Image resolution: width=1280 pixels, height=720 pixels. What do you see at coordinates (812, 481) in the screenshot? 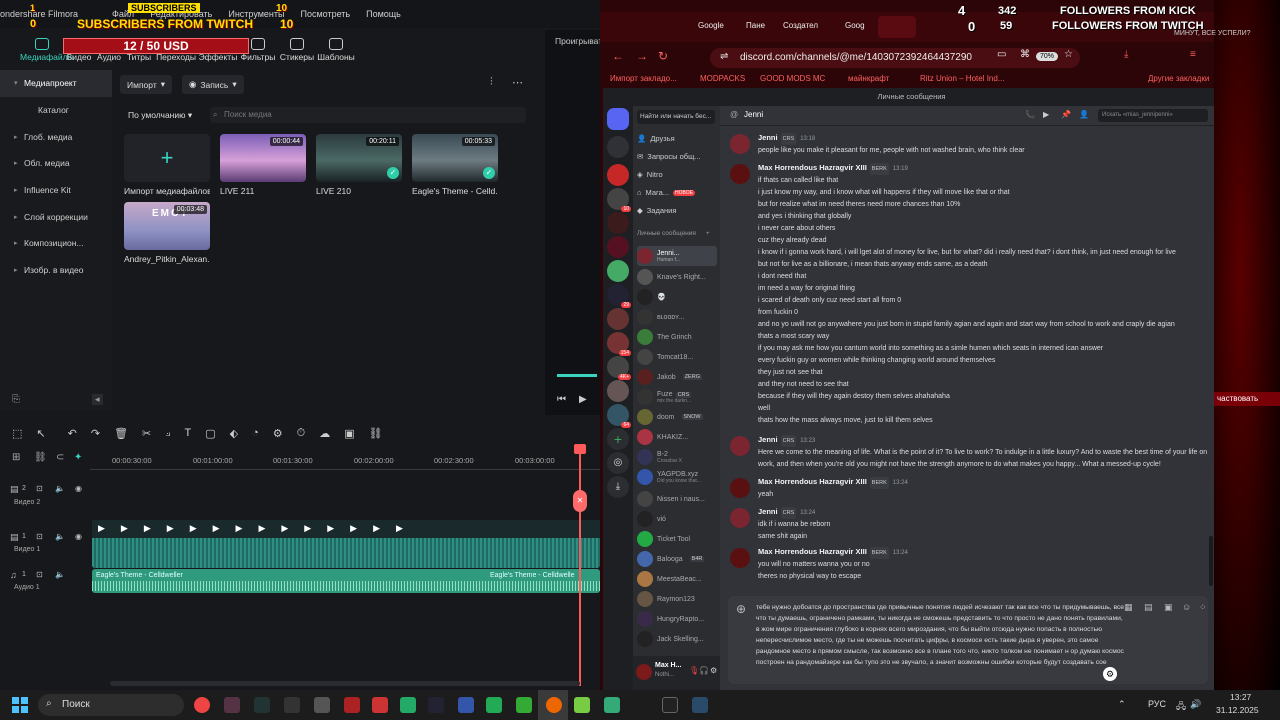
I see `author-name: Max Horrendous Hazragvir XIII` at bounding box center [812, 481].